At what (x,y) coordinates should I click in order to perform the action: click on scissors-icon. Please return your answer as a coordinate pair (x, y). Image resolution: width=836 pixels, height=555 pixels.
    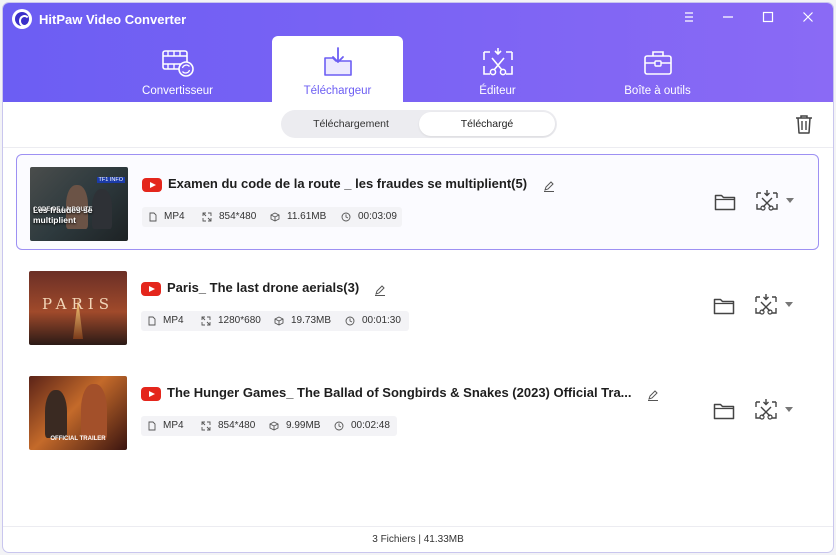
    Looking at the image, I should click on (497, 62).